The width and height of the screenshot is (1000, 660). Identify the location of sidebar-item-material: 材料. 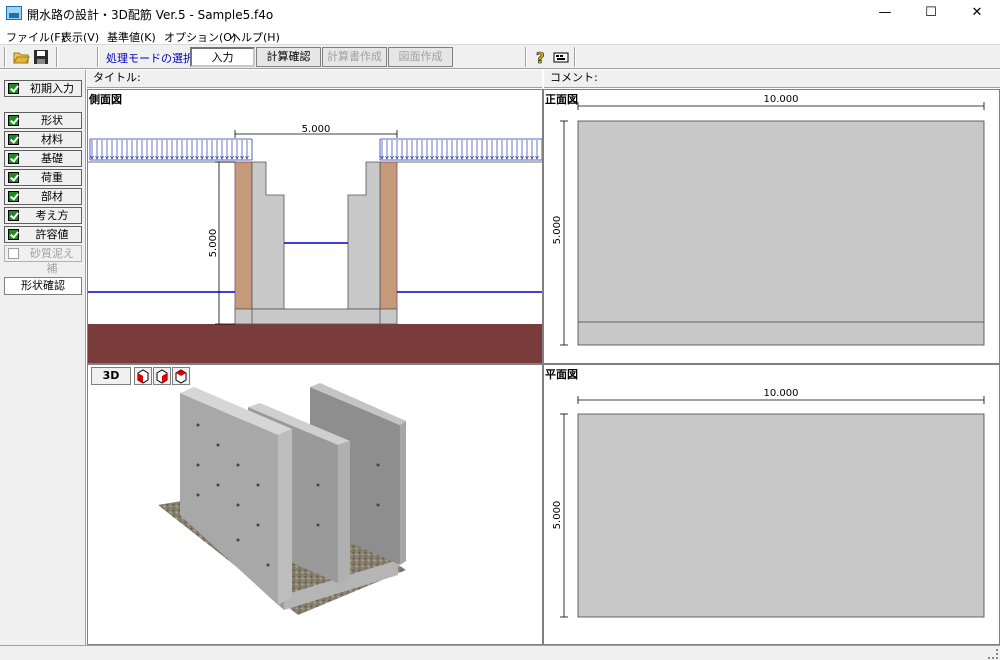
(43, 139).